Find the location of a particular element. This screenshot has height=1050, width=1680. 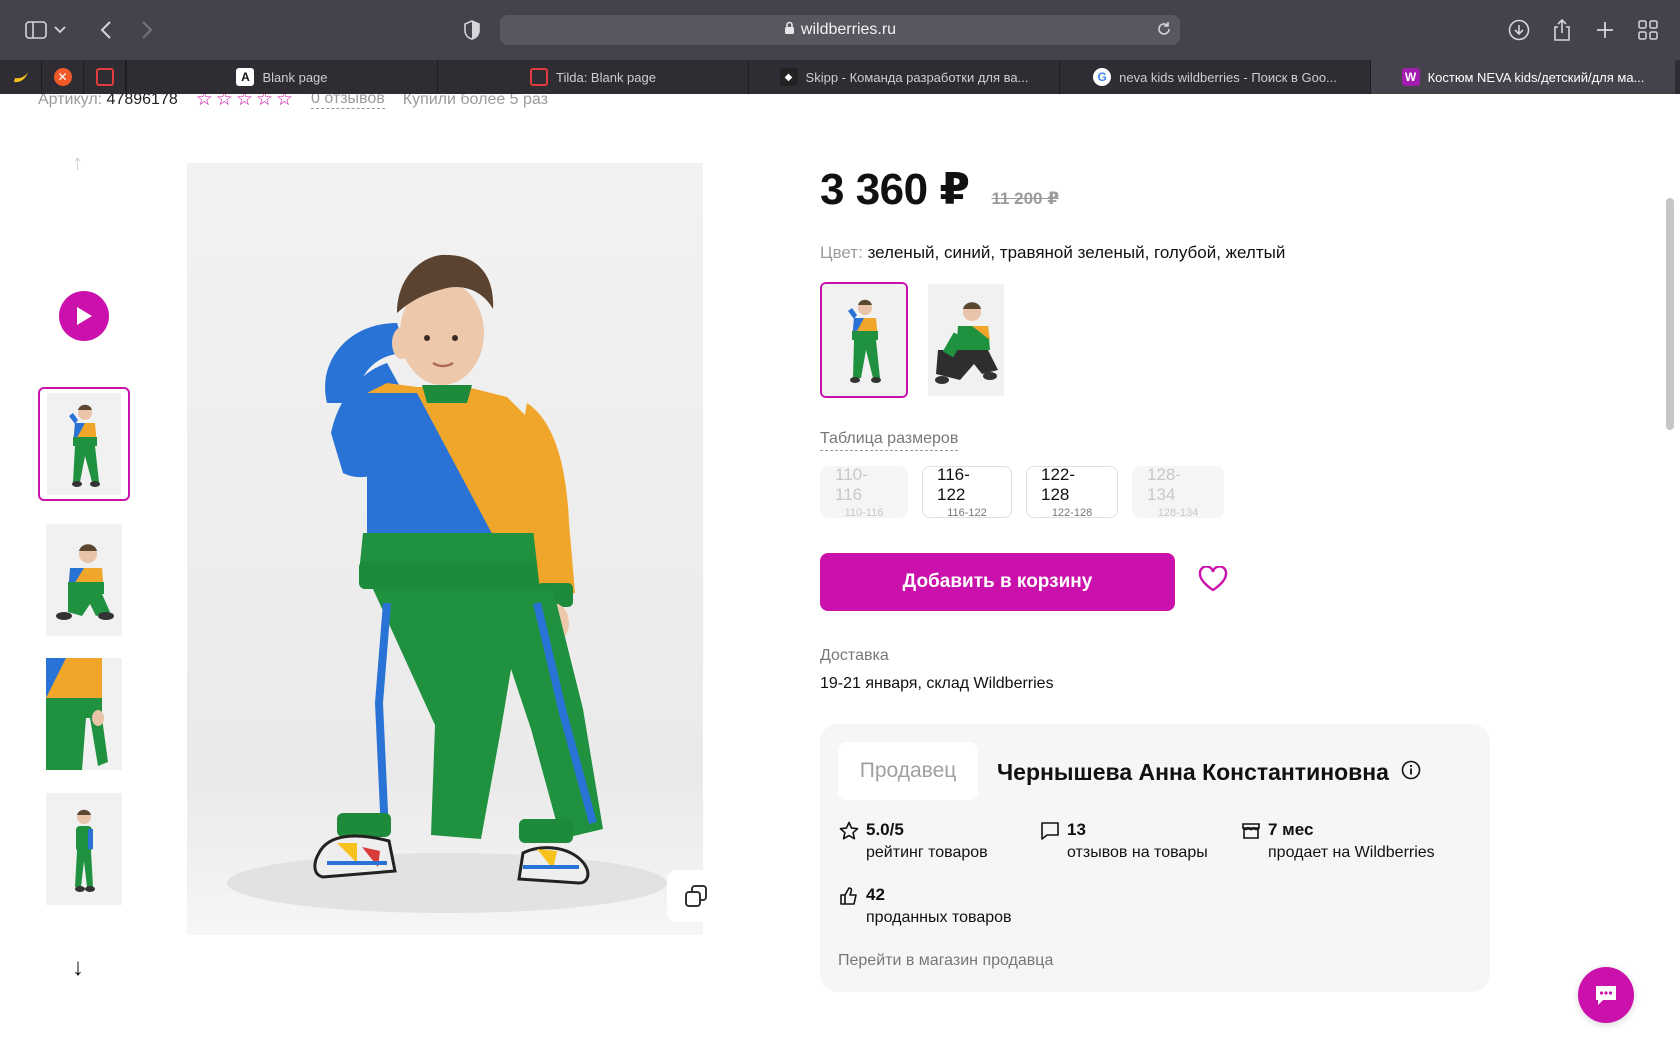

rating-stars: ☆ ☆ ☆ ☆ ☆ is located at coordinates (244, 102).